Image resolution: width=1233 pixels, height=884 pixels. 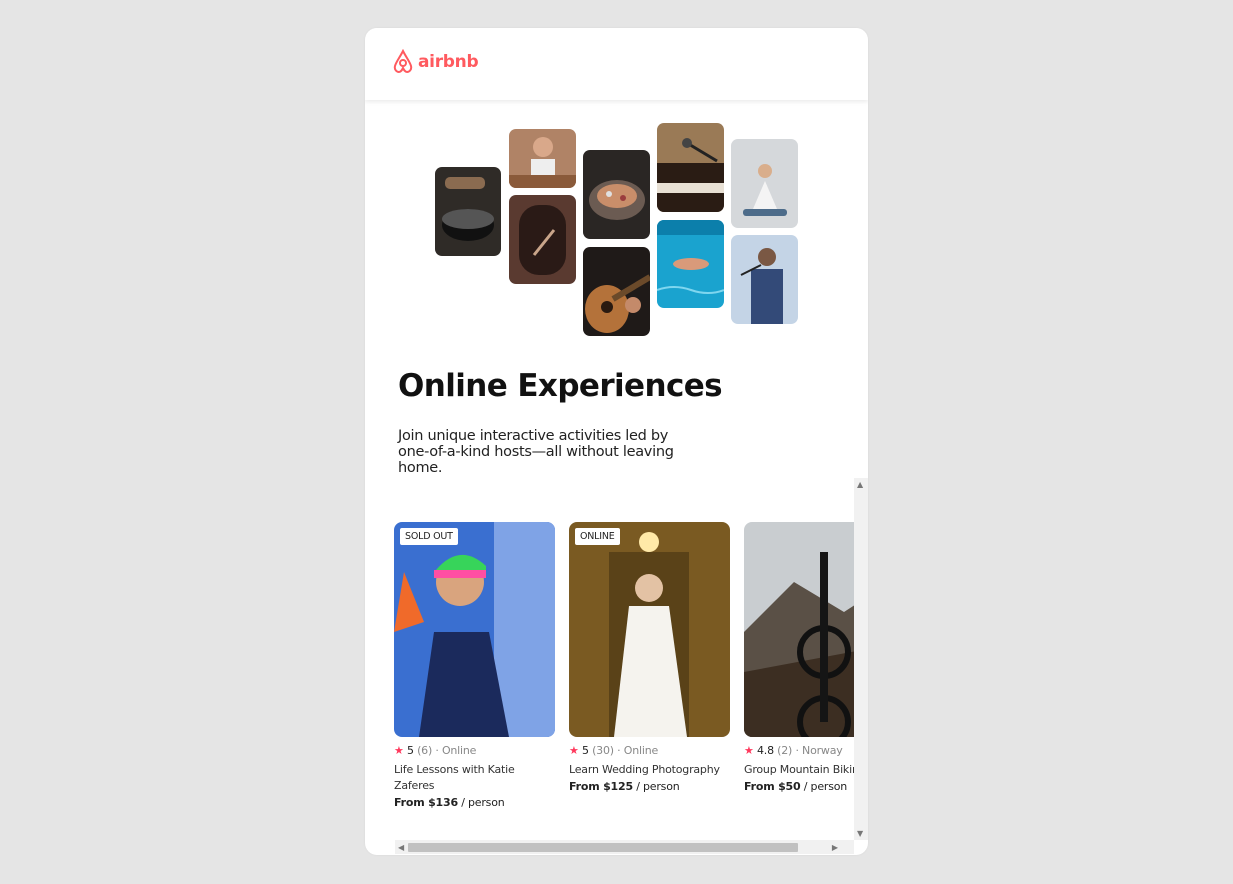 What do you see at coordinates (560, 386) in the screenshot?
I see `page-title: Online Experiences` at bounding box center [560, 386].